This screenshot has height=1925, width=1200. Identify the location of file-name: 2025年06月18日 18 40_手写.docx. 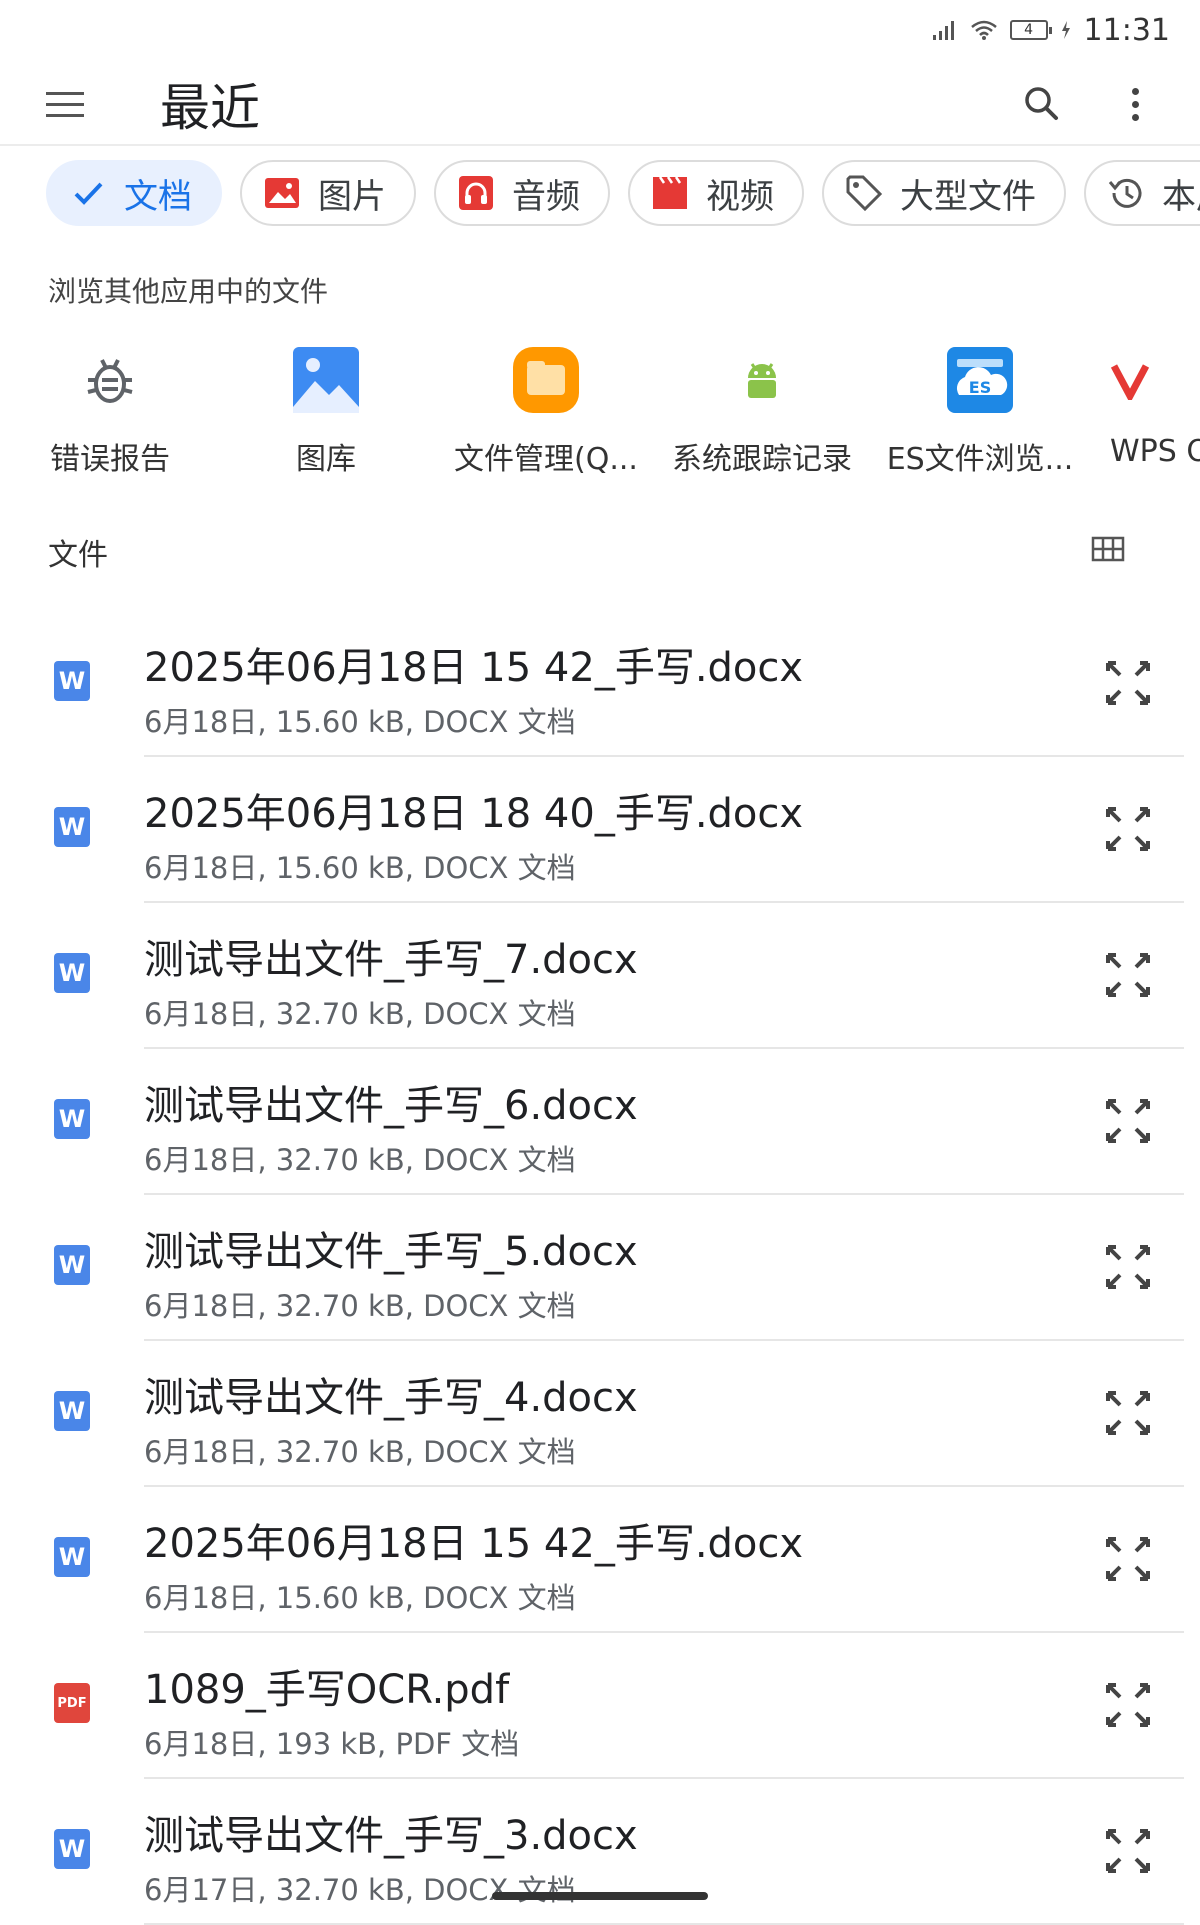
(474, 814).